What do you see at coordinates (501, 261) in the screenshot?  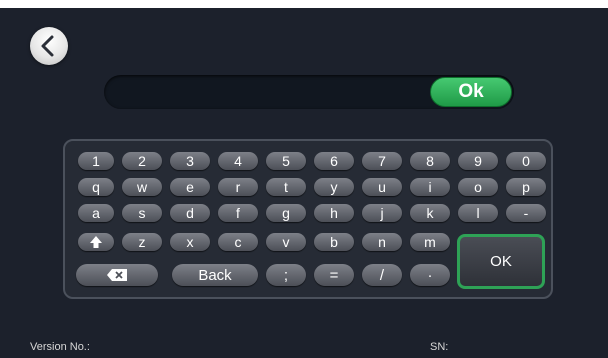 I see `keyboard-ok-button: OK` at bounding box center [501, 261].